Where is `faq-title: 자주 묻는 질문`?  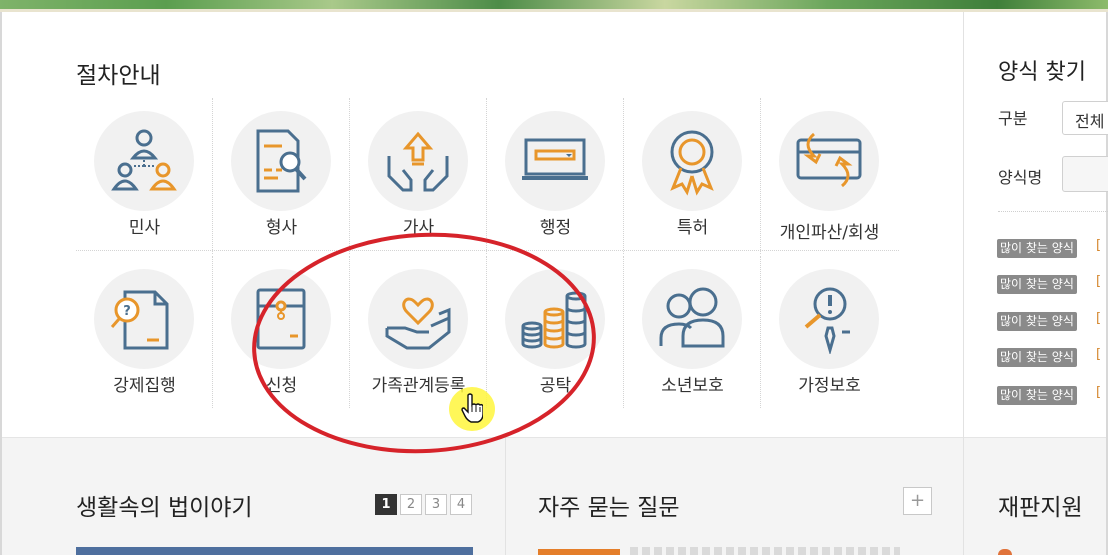
faq-title: 자주 묻는 질문 is located at coordinates (609, 508).